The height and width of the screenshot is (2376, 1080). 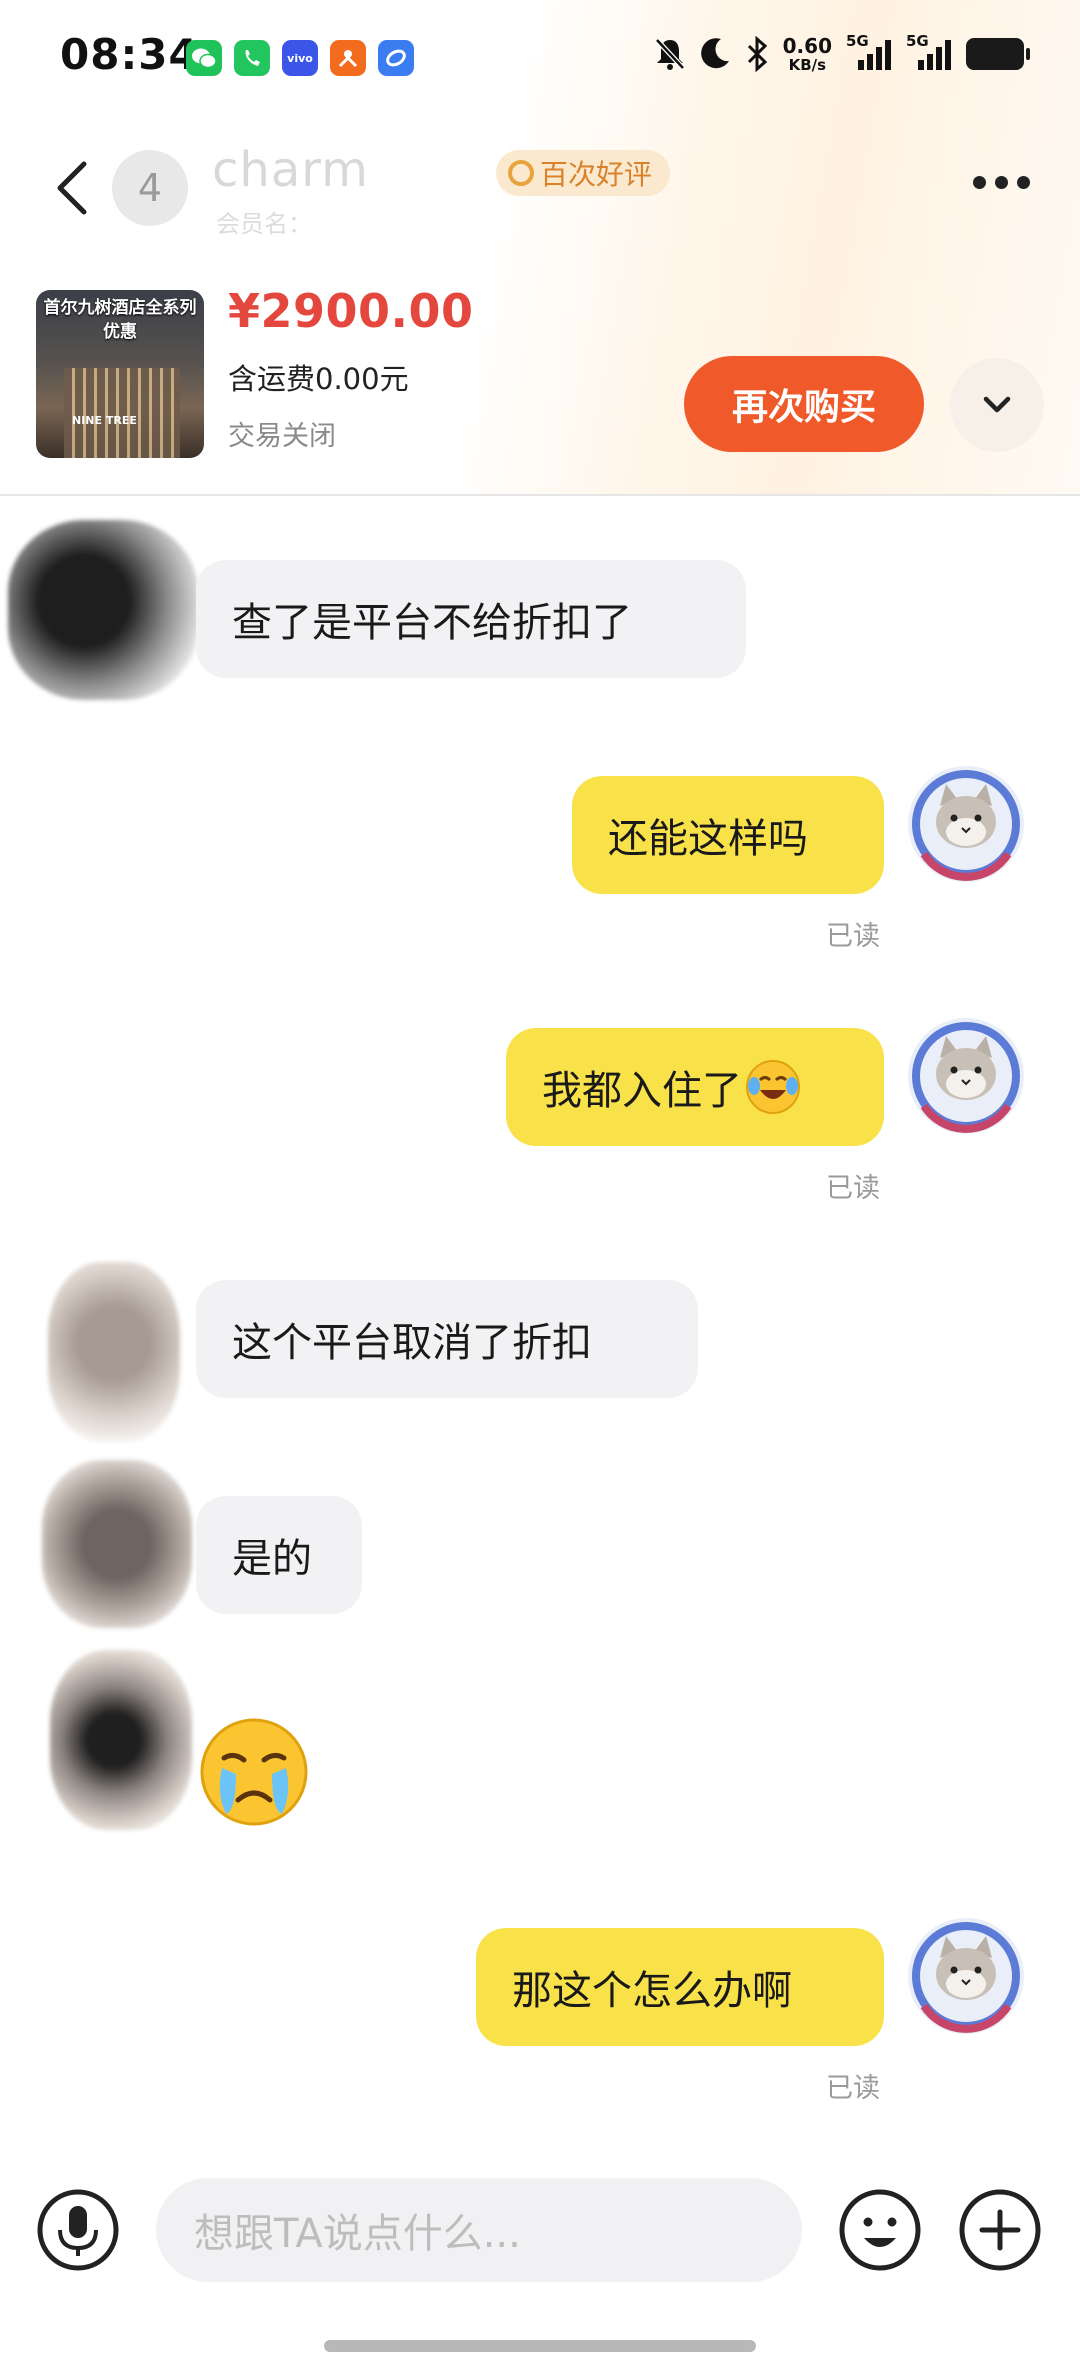 I want to click on shop-subtitle: 会员名：, so click(x=264, y=224).